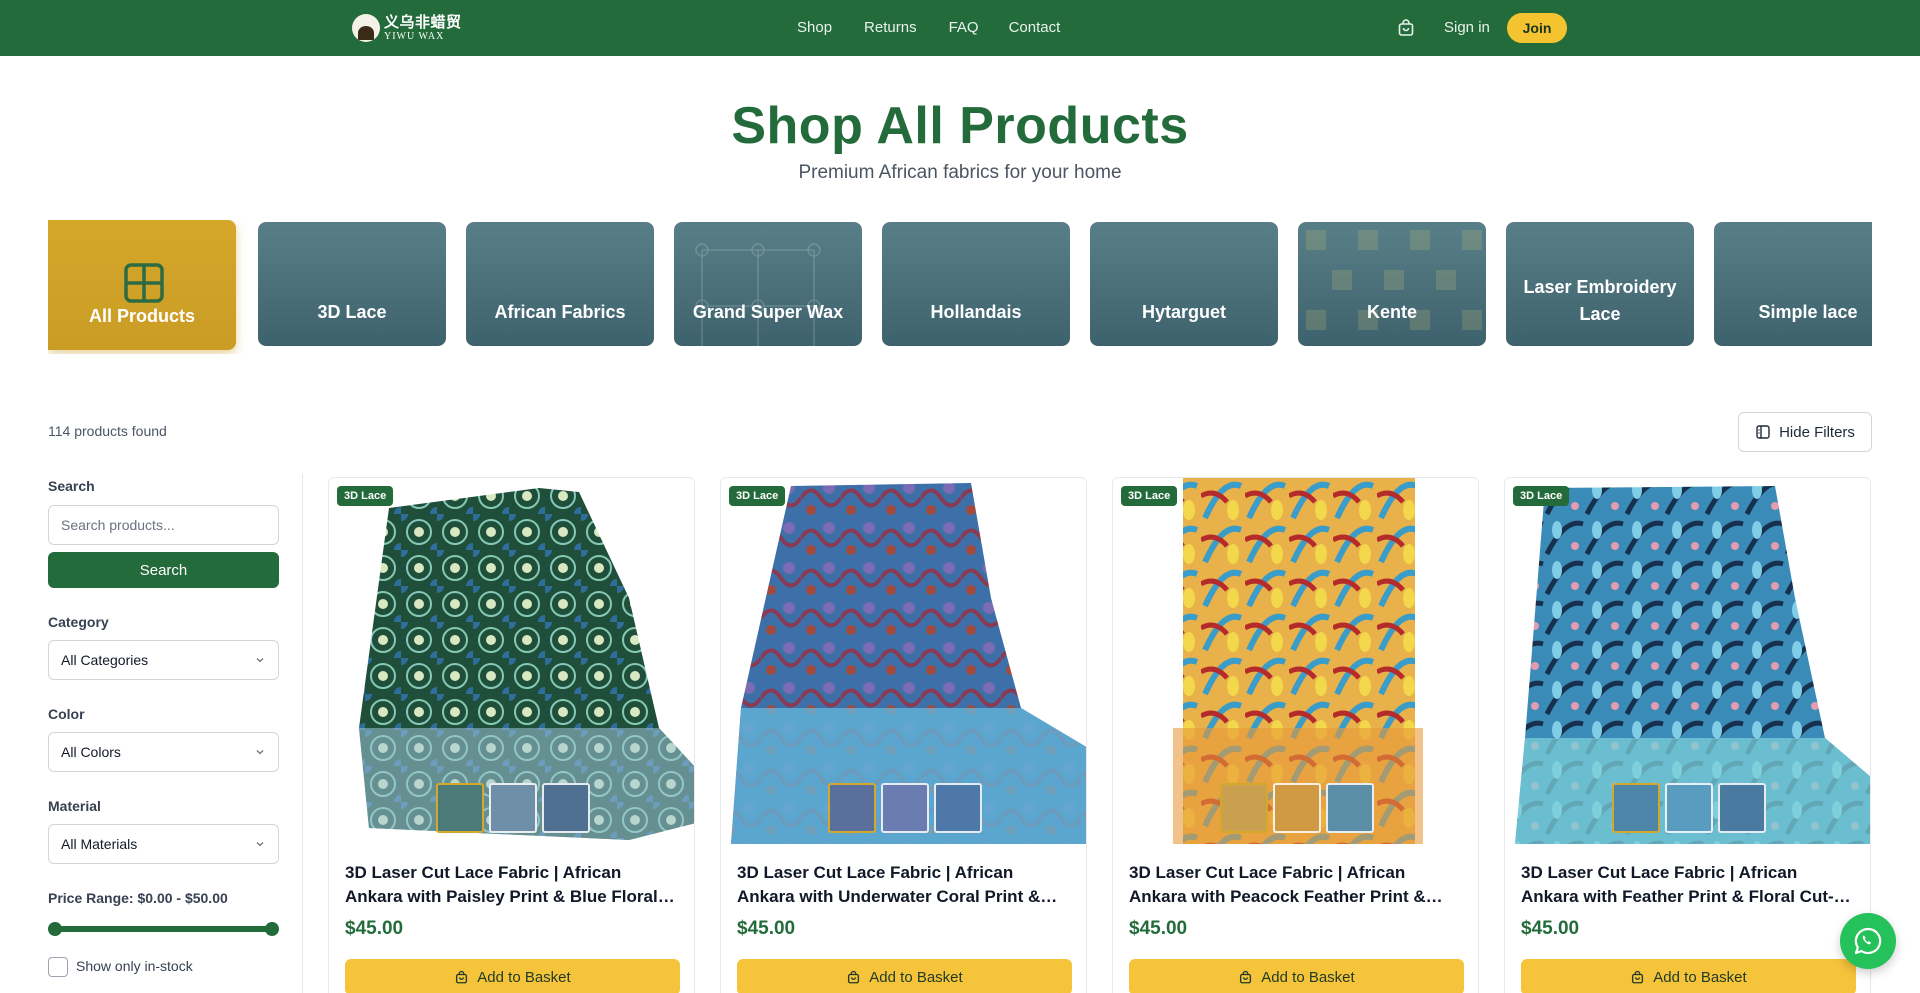 The image size is (1920, 993). I want to click on material-select-value: All Materials, so click(99, 844).